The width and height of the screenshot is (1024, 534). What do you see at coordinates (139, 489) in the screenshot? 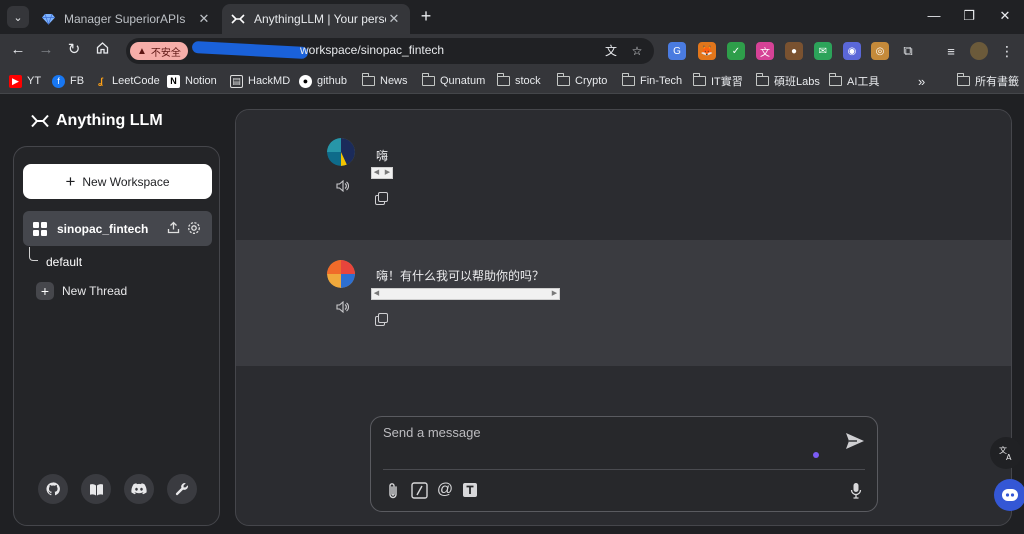
I see `discord-button` at bounding box center [139, 489].